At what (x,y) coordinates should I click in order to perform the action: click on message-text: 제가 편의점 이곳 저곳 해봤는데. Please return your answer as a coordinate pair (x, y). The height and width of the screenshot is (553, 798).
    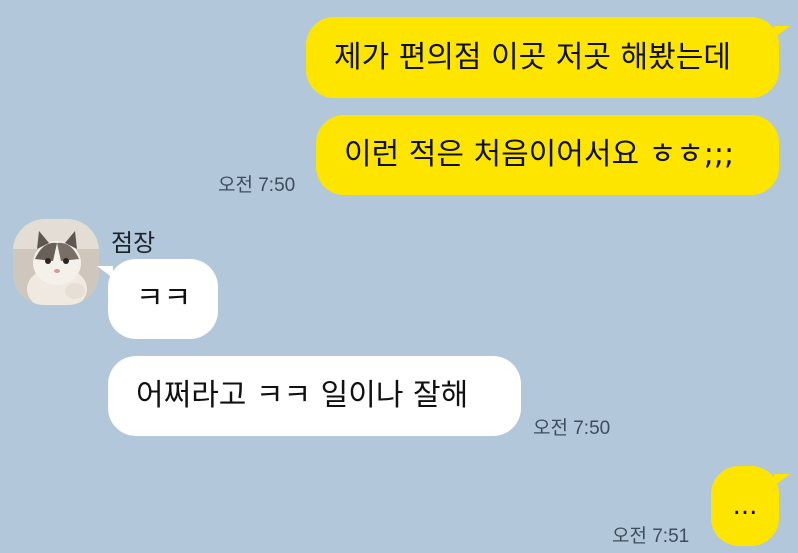
    Looking at the image, I should click on (532, 57).